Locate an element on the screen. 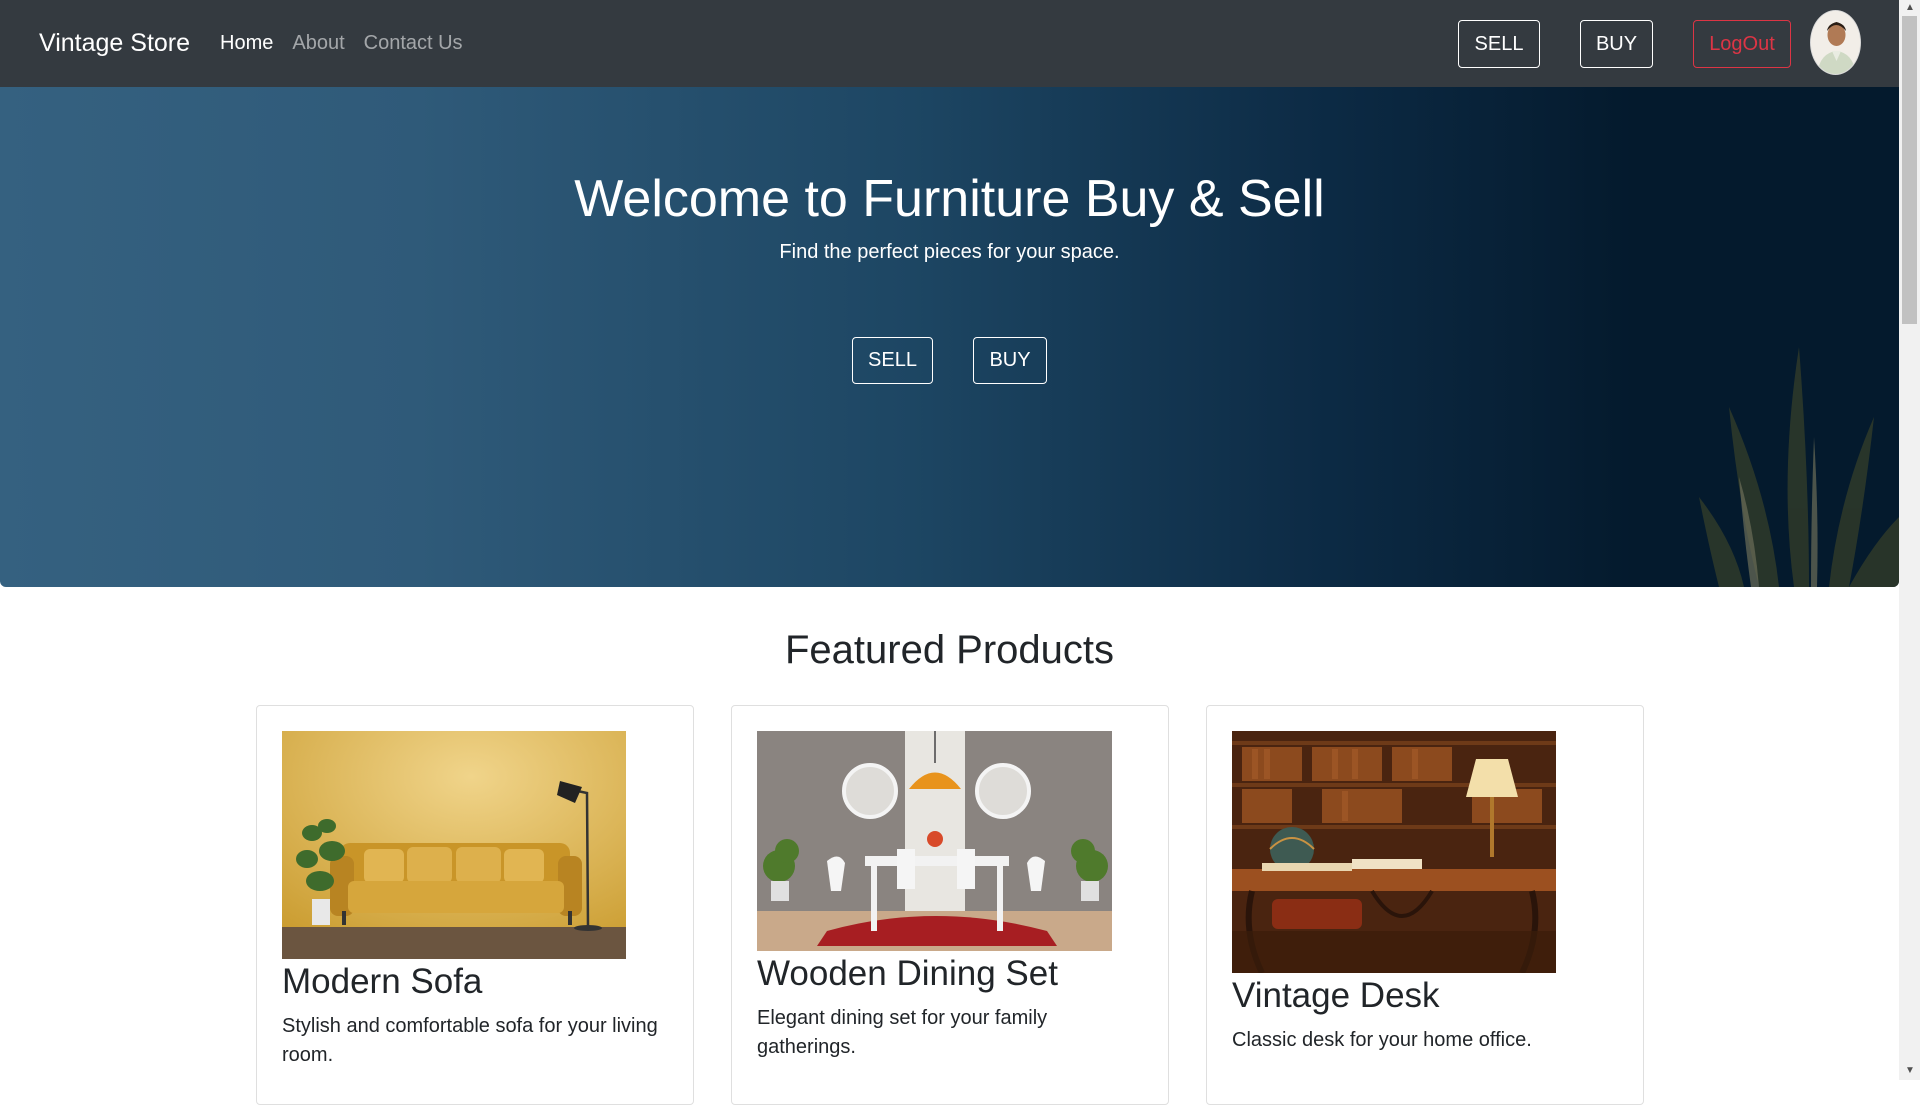  product-image-dining is located at coordinates (934, 841).